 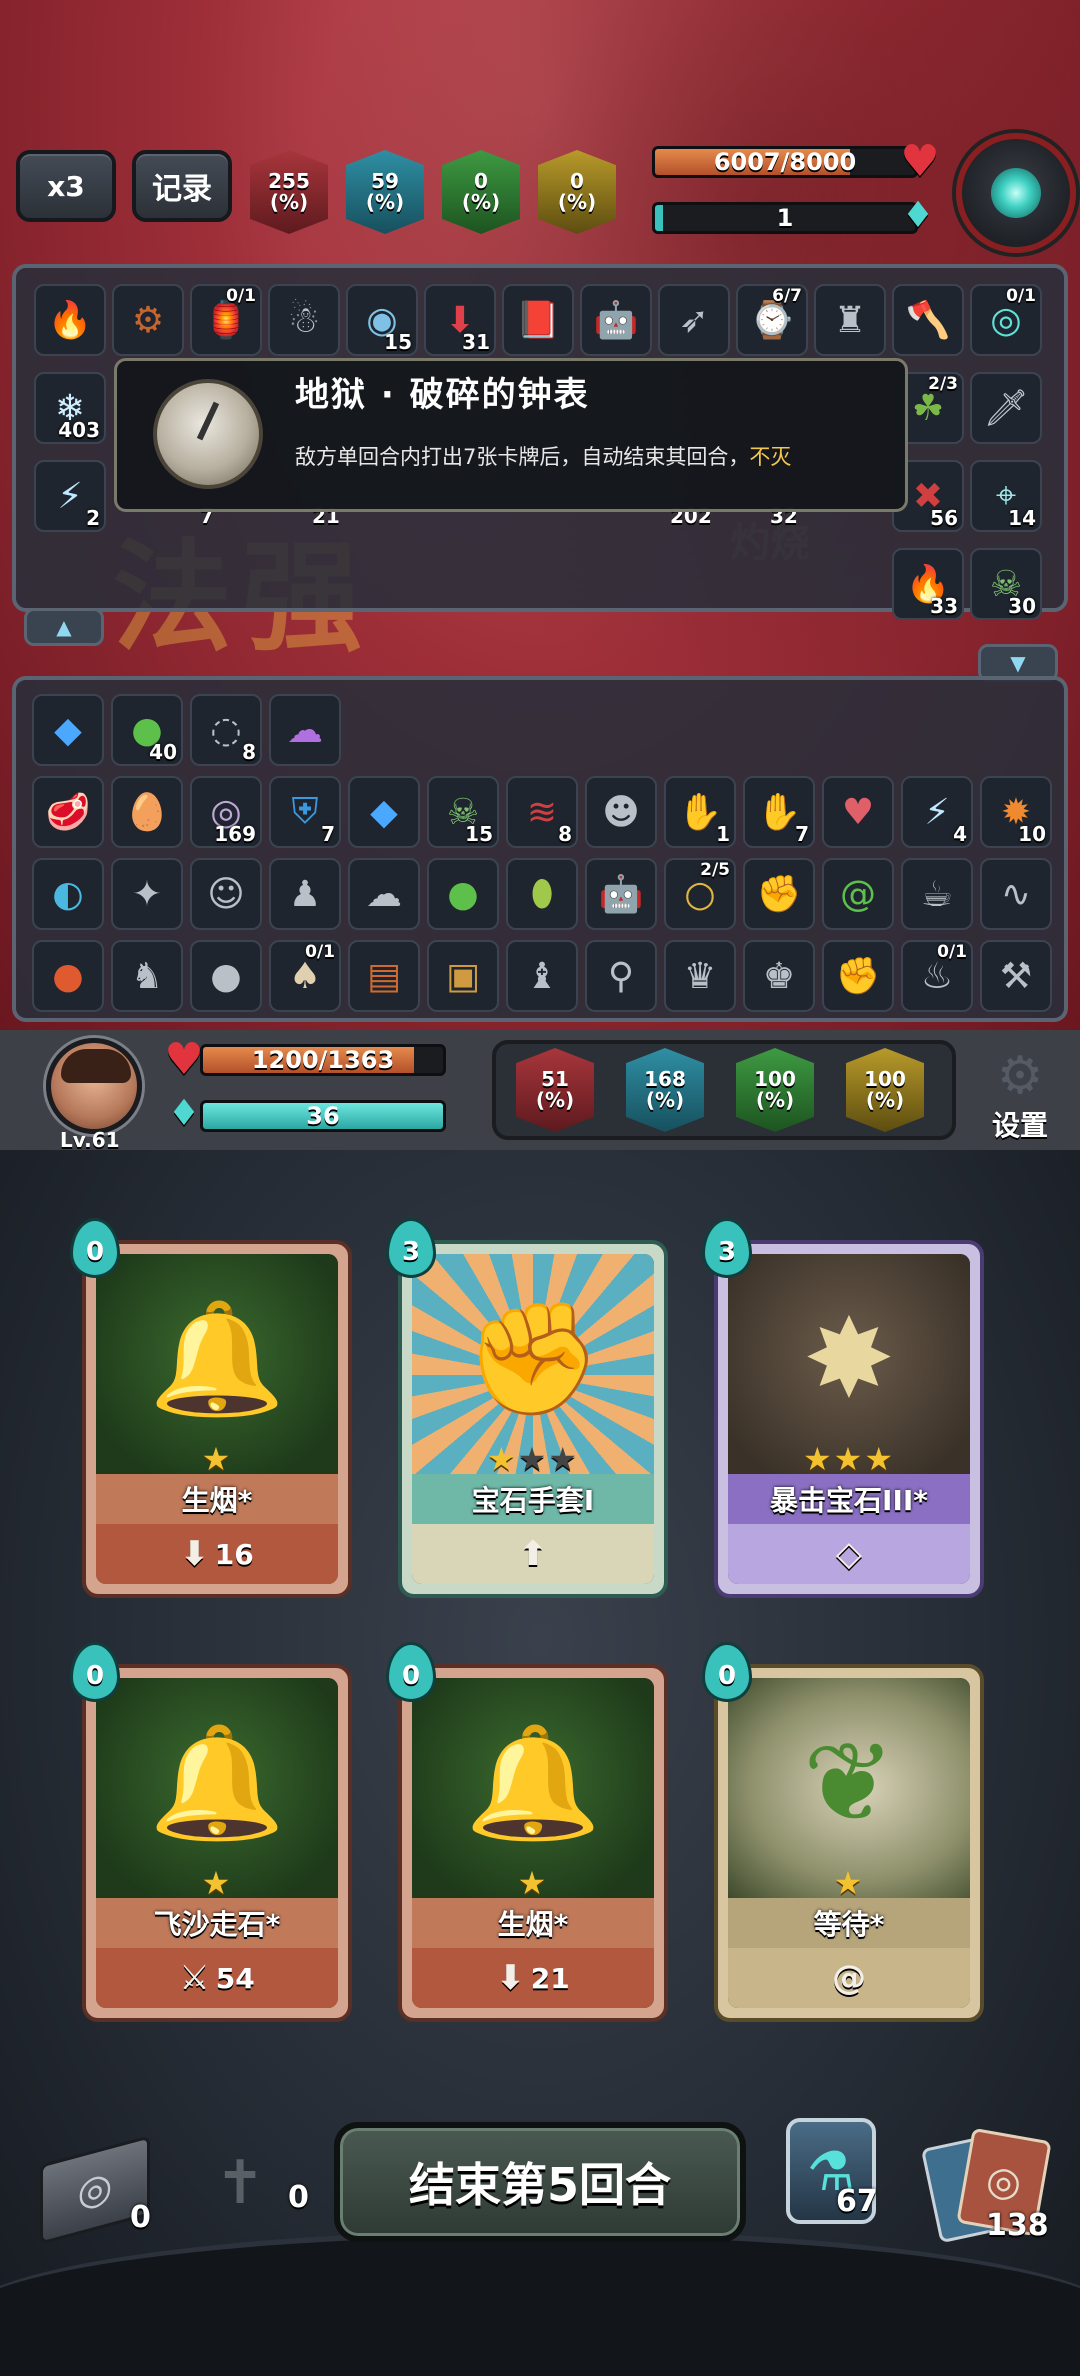 I want to click on item-slot: ○ 2/5, so click(x=700, y=894).